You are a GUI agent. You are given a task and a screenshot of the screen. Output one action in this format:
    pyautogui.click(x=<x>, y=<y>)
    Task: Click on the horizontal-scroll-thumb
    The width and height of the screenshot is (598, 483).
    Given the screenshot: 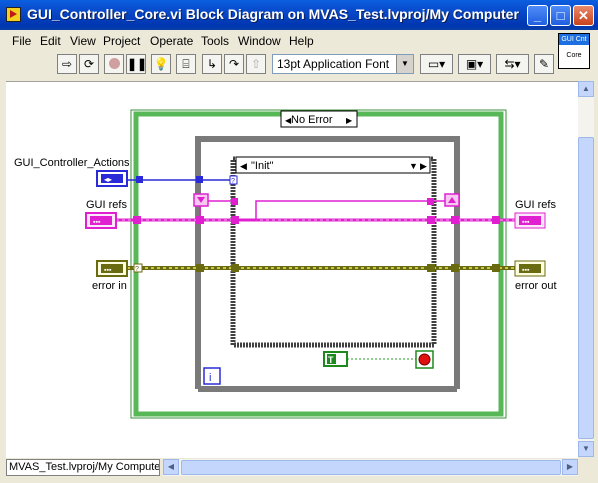 What is the action you would take?
    pyautogui.click(x=371, y=467)
    